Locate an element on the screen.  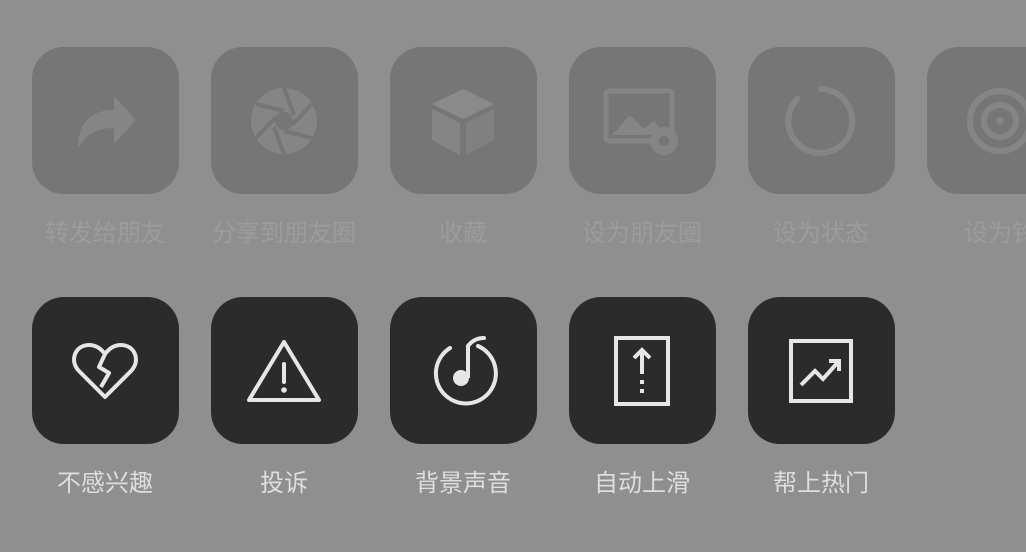
share-item-label: 设为铃 is located at coordinates (995, 233).